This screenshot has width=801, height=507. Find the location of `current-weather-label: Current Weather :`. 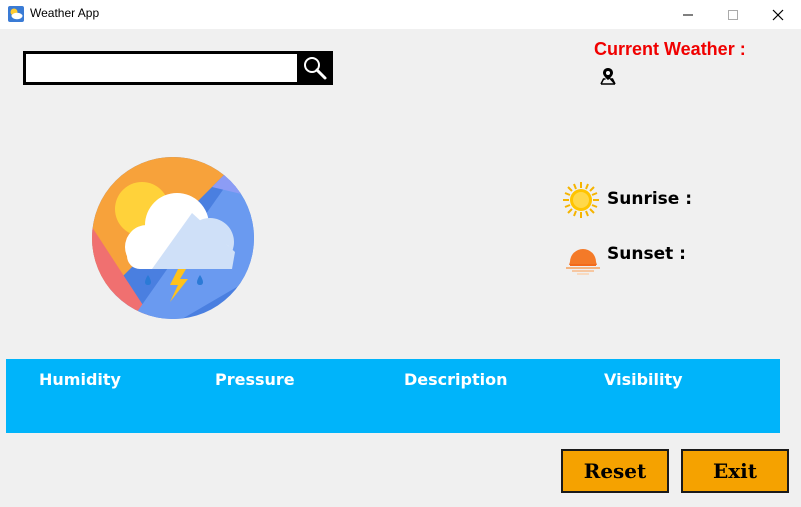

current-weather-label: Current Weather : is located at coordinates (670, 49).